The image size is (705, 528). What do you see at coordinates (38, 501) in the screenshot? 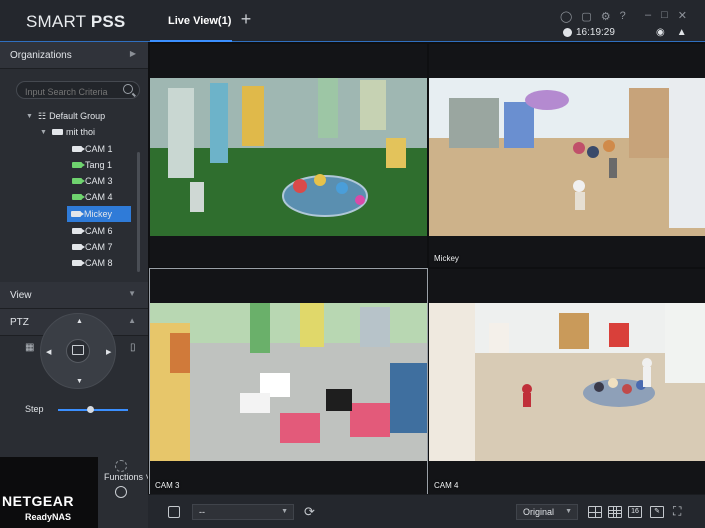
I see `netgear-logo-text: NETGEAR` at bounding box center [38, 501].